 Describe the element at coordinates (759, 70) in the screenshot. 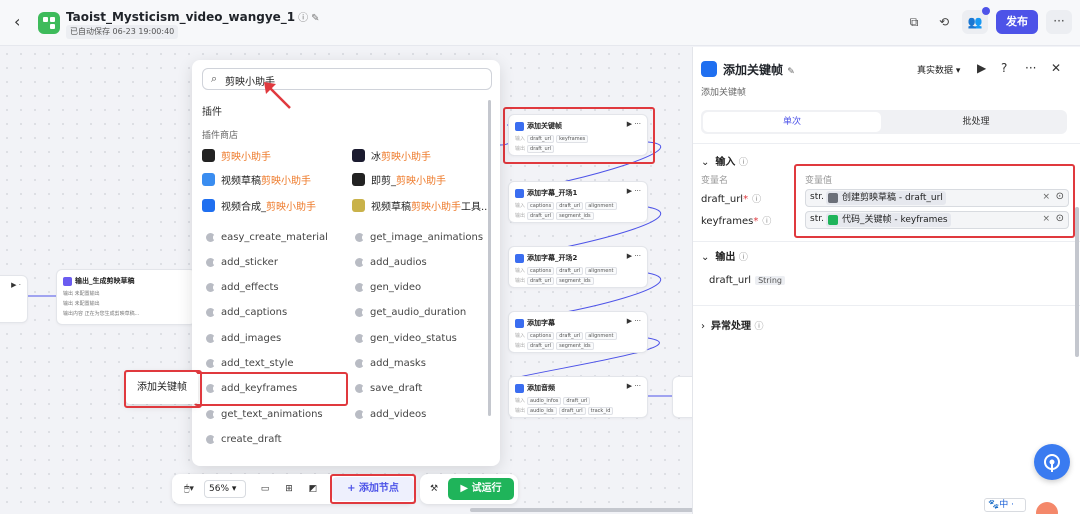

I see `panel-title: 添加关键帧 ✎` at that location.